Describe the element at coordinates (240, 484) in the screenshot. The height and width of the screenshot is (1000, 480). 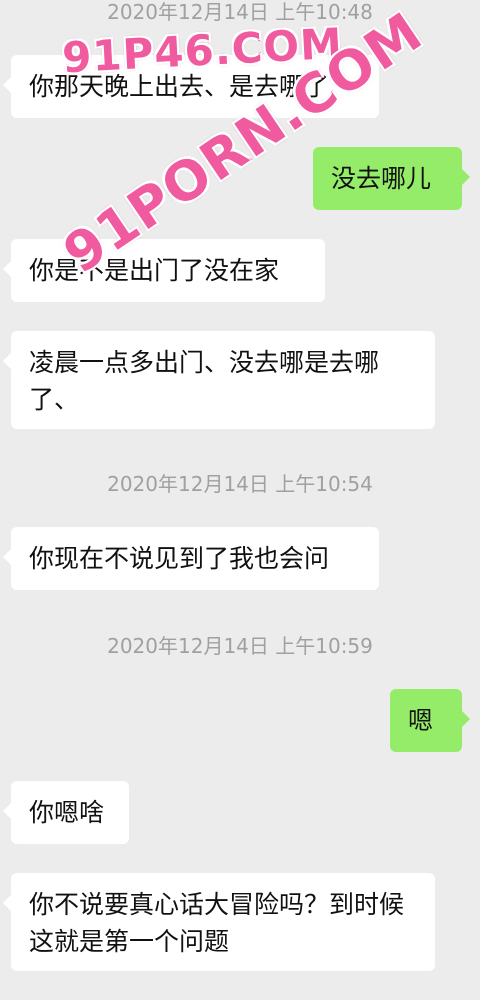
I see `timestamp: 2020年12月14日 上午10:54` at that location.